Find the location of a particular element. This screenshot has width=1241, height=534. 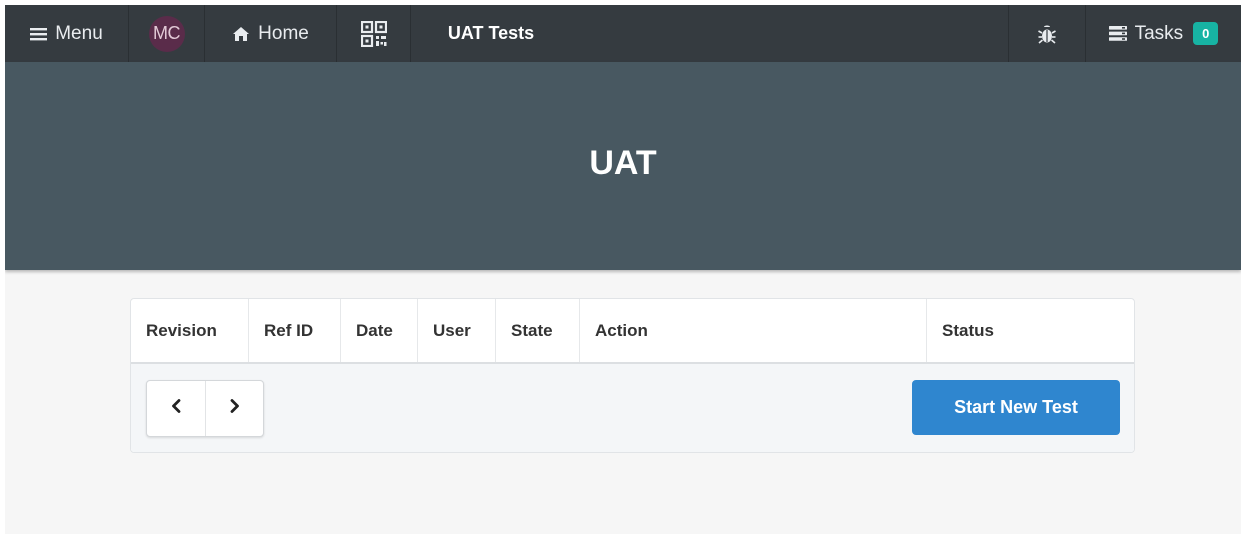

qr-code-icon is located at coordinates (373, 33).